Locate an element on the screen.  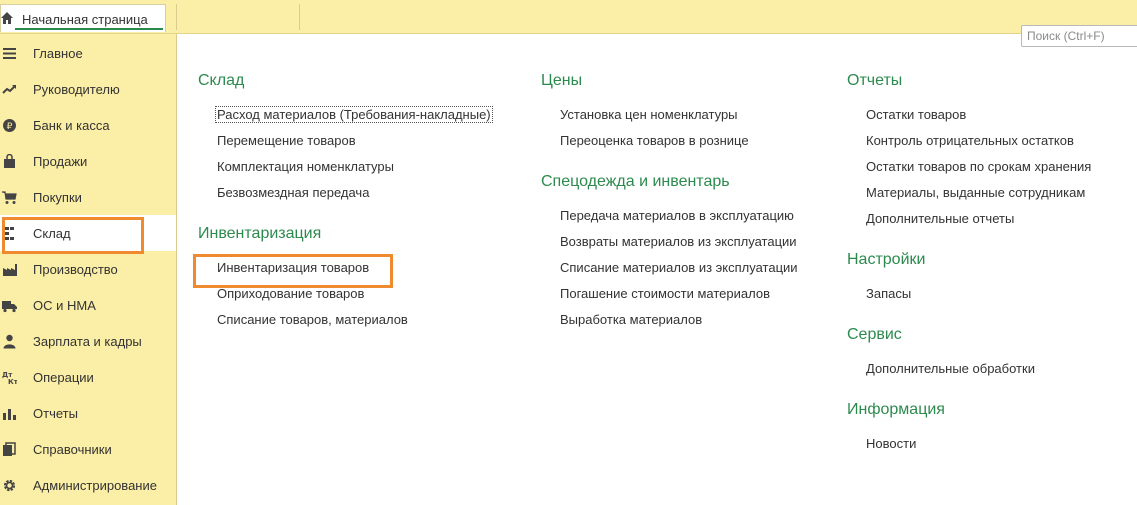
link-rashod-materialov: Расход материалов (Требования-накладные) is located at coordinates (354, 114).